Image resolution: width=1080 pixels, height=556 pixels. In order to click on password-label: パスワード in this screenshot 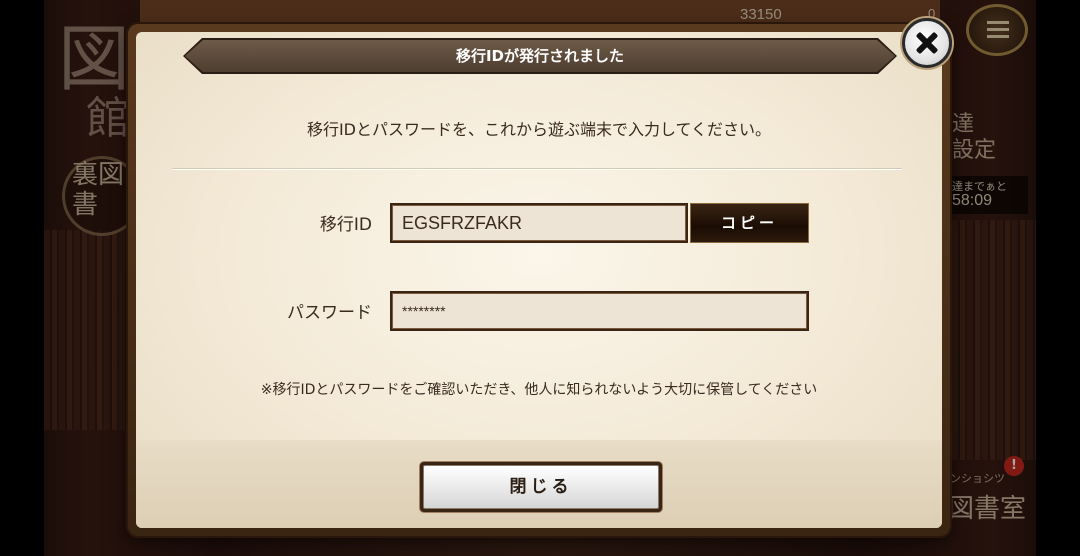, I will do `click(329, 313)`.